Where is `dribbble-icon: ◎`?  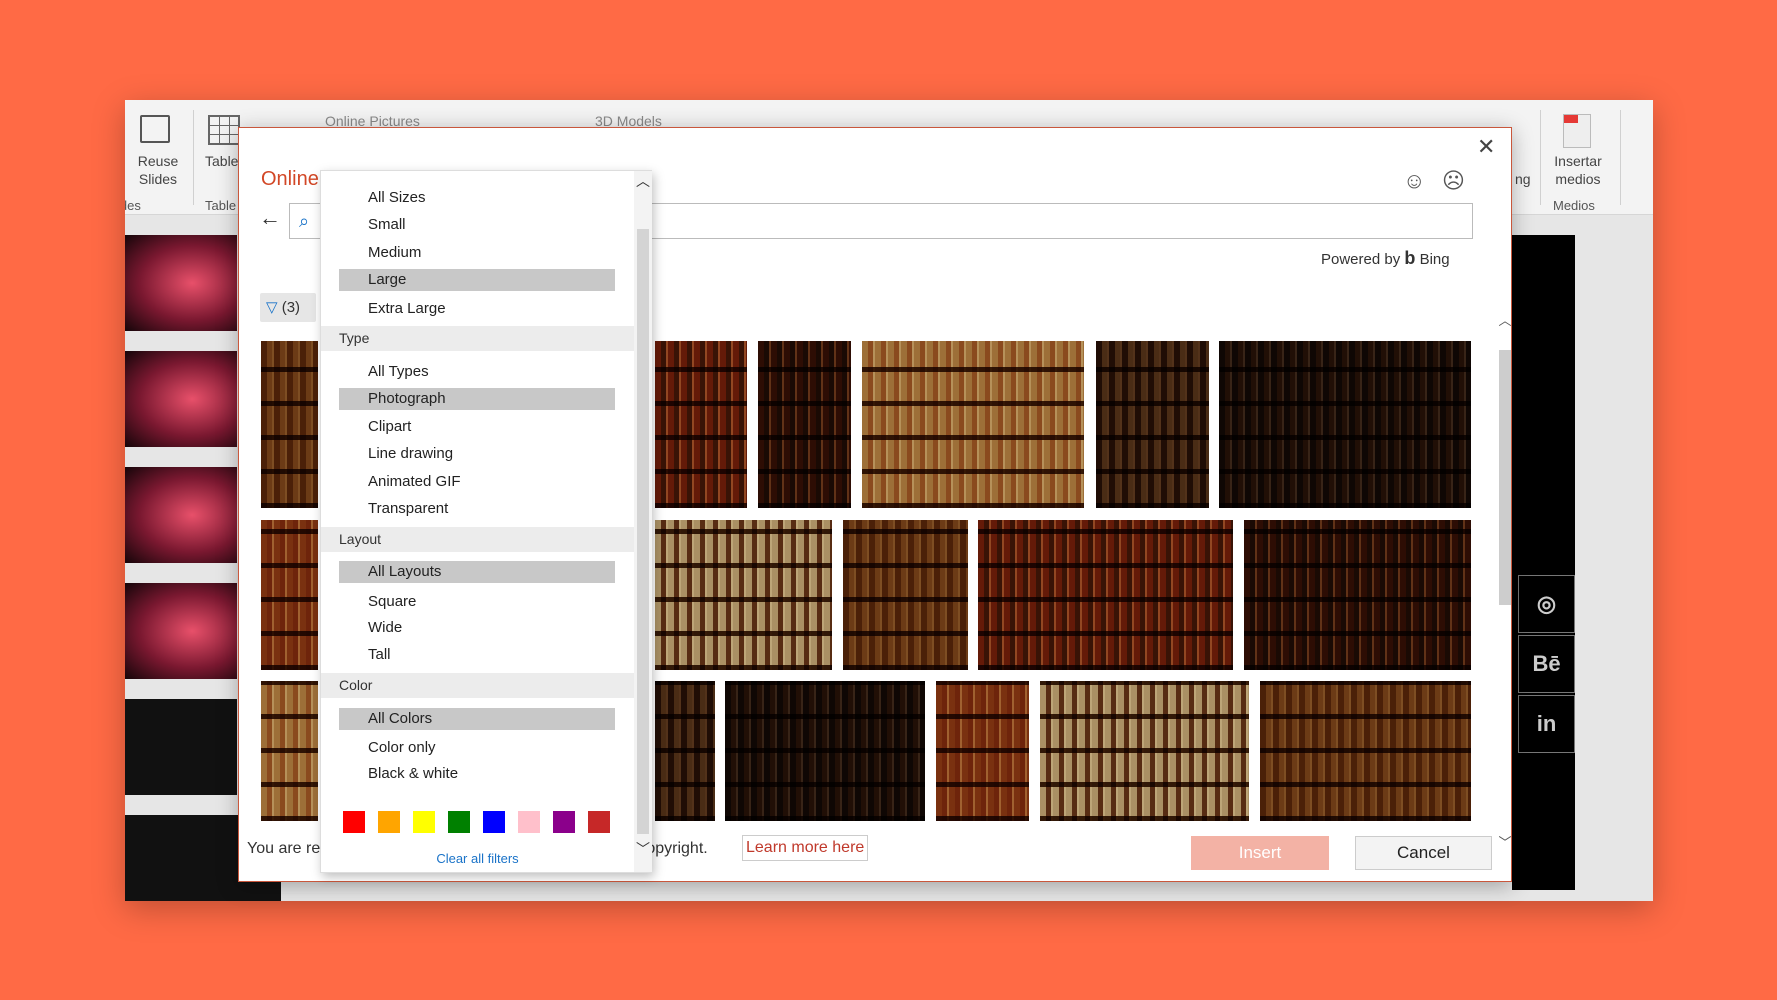
dribbble-icon: ◎ is located at coordinates (1546, 604).